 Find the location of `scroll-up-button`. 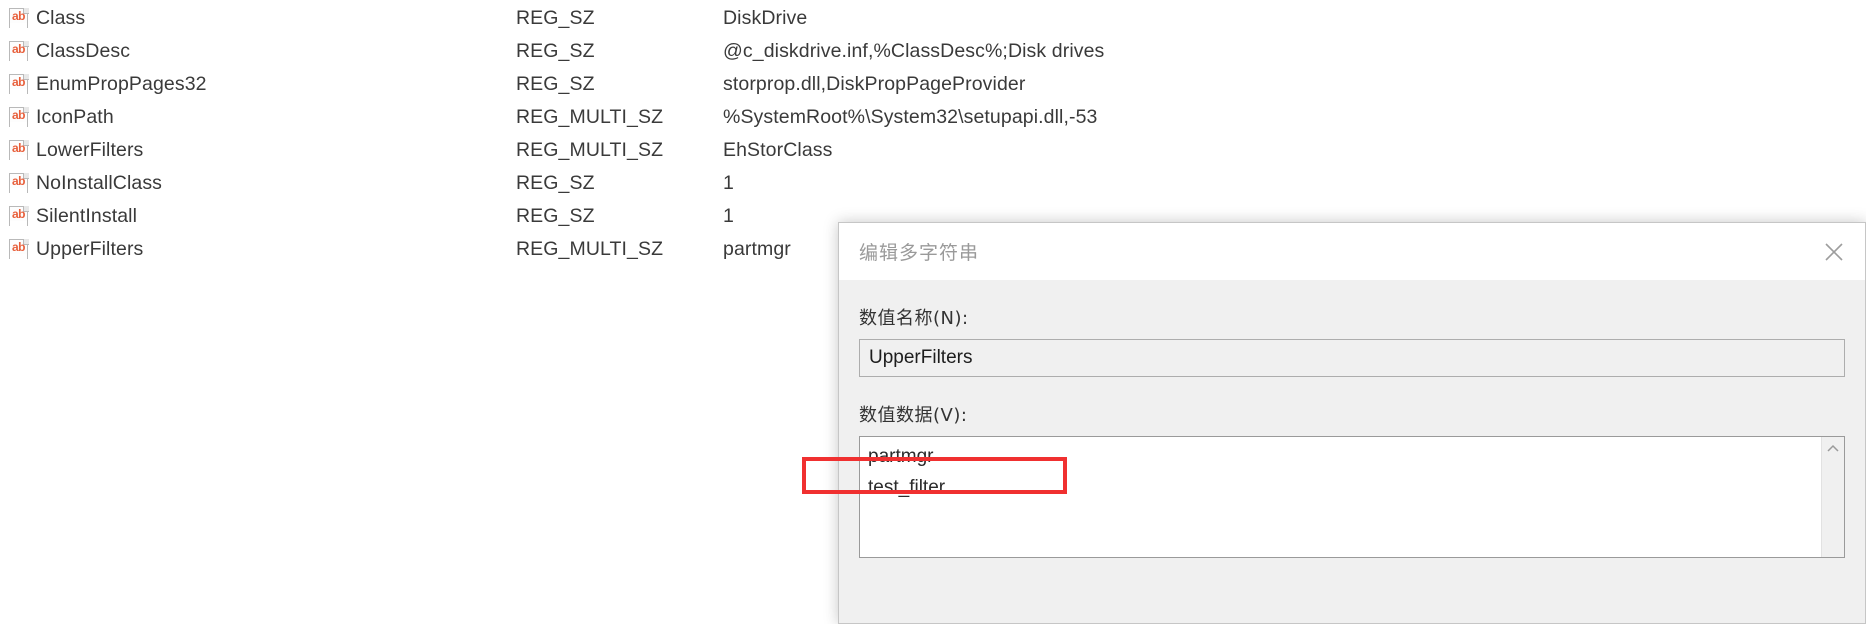

scroll-up-button is located at coordinates (1833, 448).